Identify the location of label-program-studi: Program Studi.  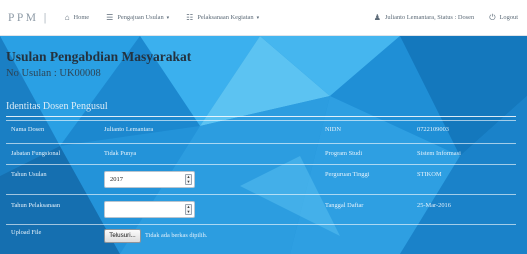
(344, 153).